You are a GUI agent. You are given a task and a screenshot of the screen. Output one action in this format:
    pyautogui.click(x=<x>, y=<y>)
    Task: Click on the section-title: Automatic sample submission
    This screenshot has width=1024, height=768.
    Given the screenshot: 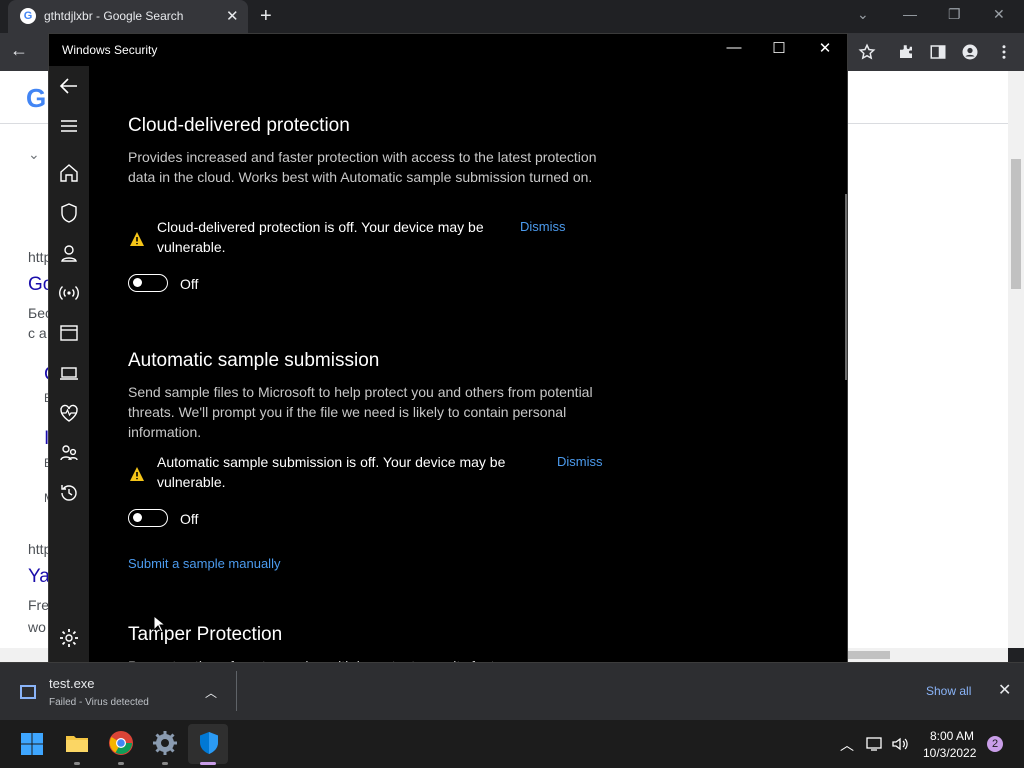 What is the action you would take?
    pyautogui.click(x=254, y=360)
    